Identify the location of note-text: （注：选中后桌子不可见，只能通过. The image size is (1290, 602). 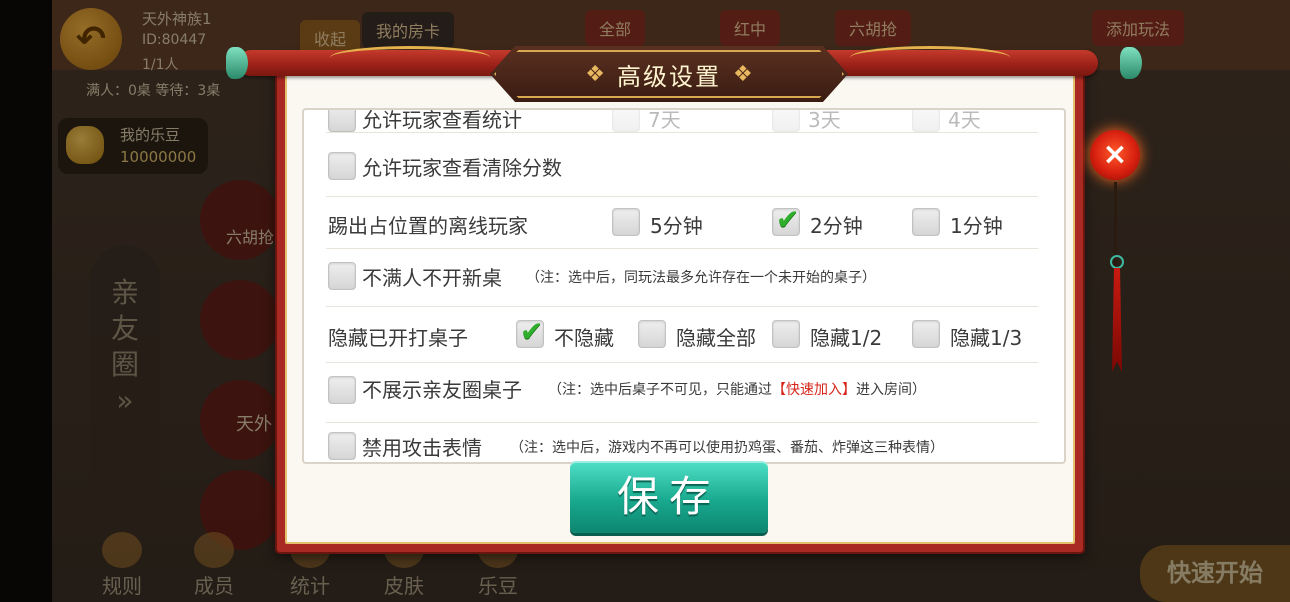
(660, 390).